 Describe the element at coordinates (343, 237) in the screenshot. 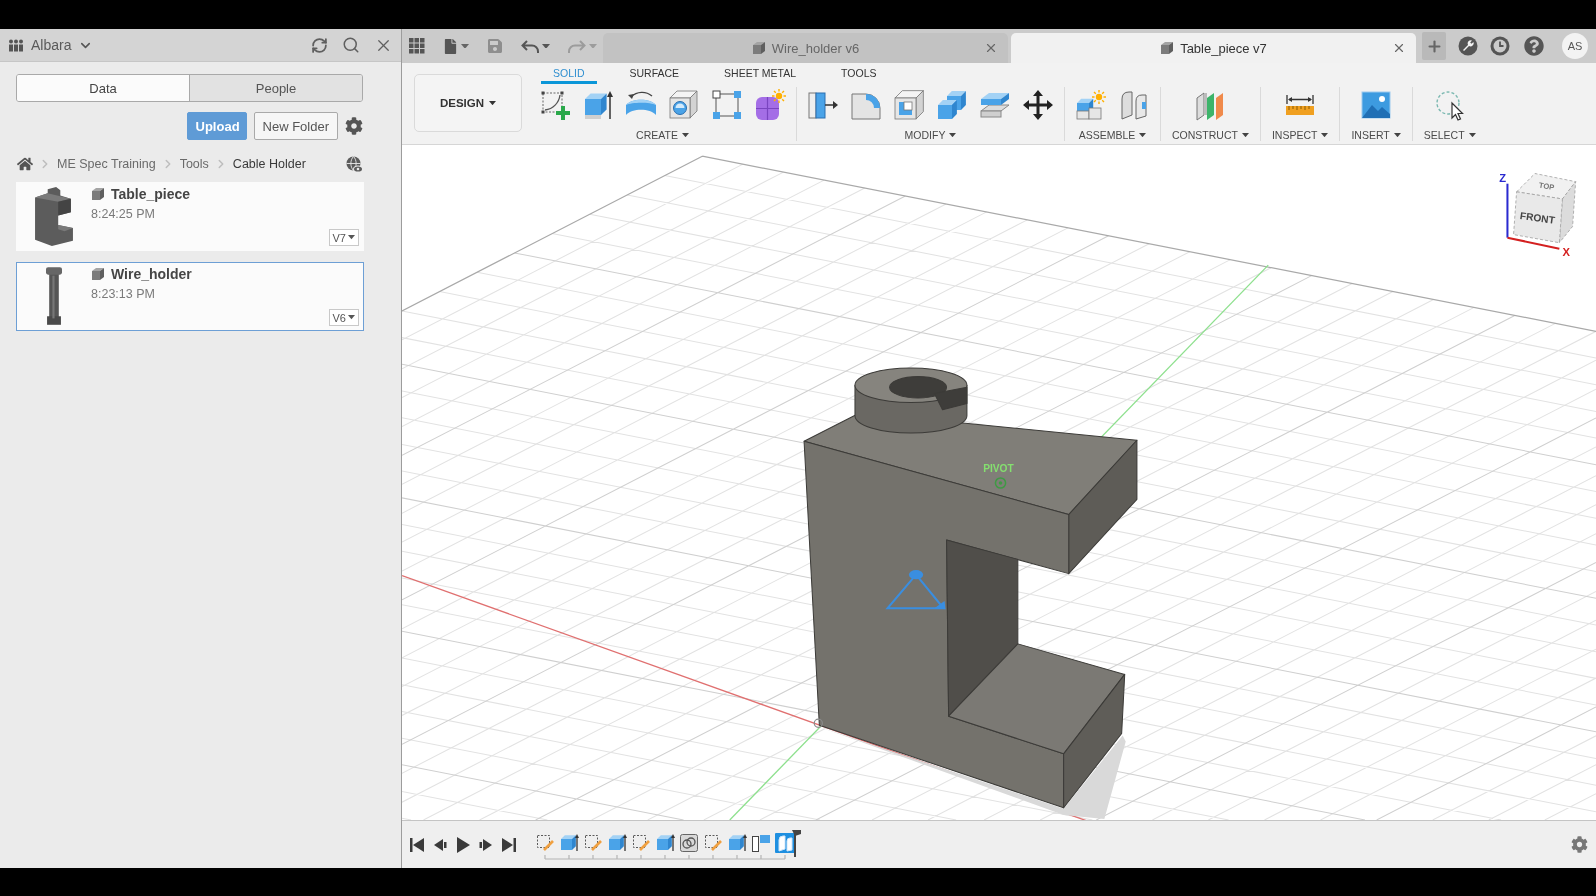

I see `version-dropdown: V7` at that location.